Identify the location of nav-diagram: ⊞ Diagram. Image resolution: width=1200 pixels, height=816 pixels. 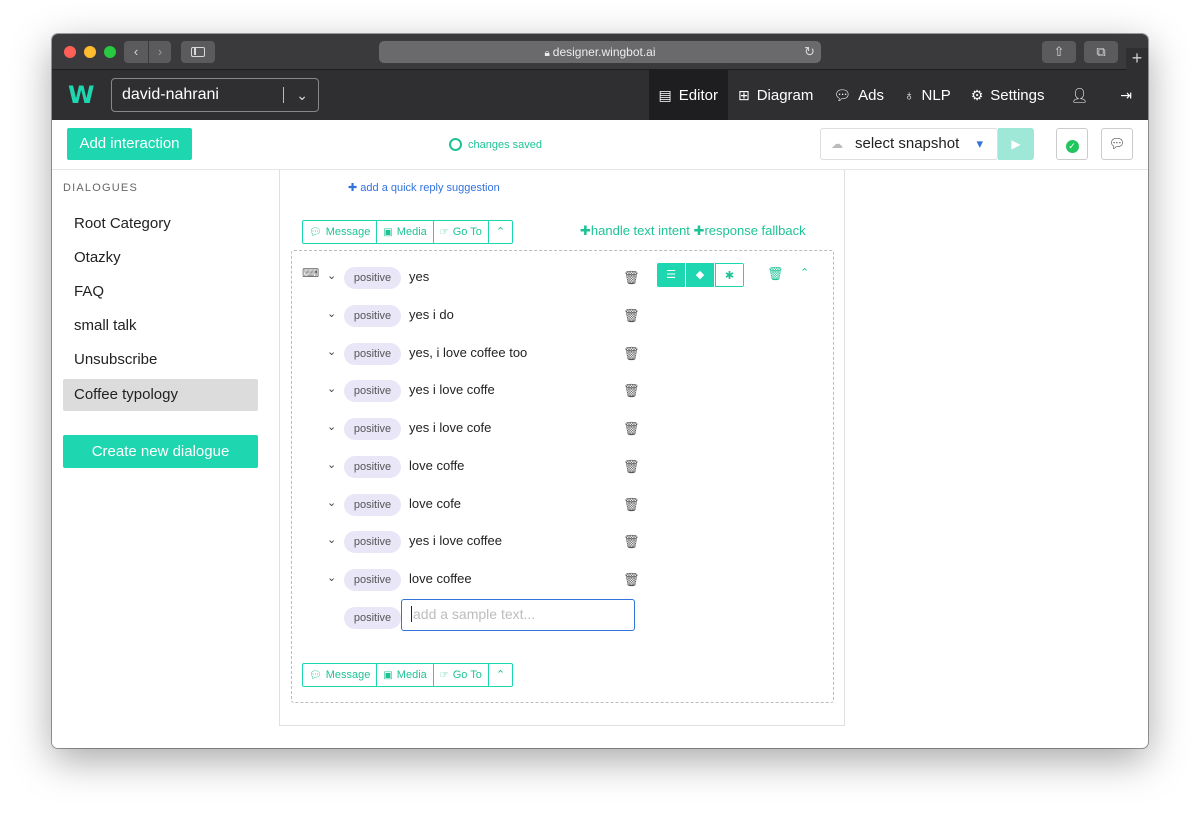
(775, 95).